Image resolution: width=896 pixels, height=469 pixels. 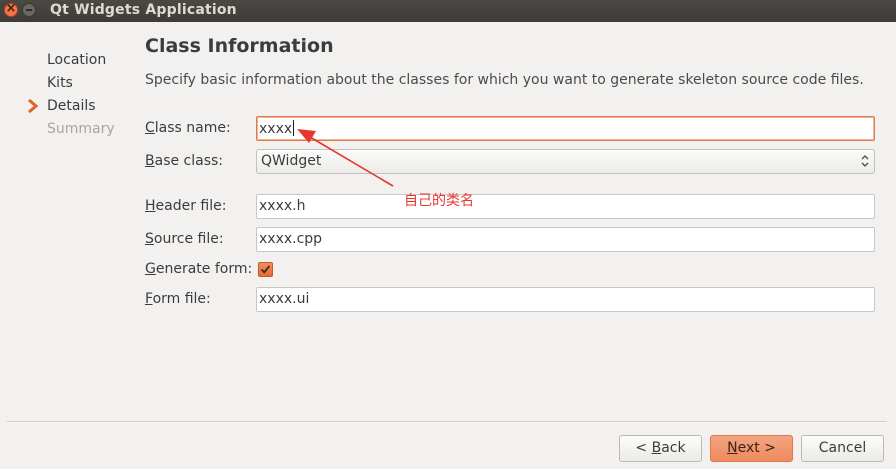 I want to click on minimize-window-icon, so click(x=29, y=10).